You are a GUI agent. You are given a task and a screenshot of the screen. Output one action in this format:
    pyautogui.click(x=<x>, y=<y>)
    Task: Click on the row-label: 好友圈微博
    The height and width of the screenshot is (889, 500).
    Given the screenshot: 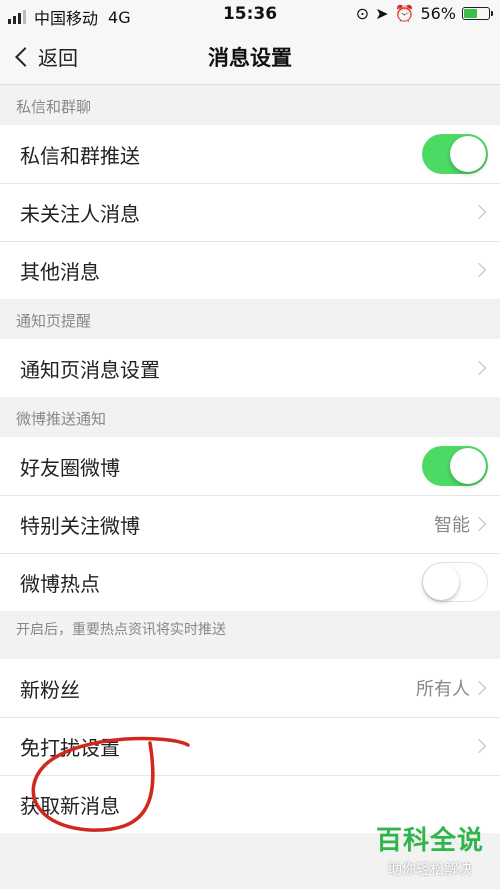 What is the action you would take?
    pyautogui.click(x=70, y=467)
    